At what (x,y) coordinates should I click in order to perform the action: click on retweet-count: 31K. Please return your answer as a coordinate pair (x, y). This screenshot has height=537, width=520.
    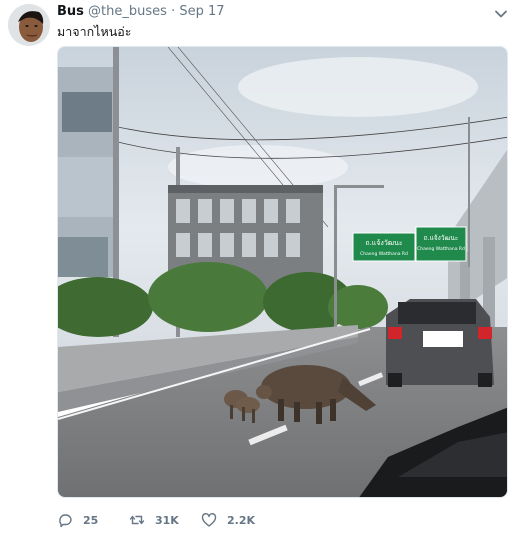
    Looking at the image, I should click on (167, 520).